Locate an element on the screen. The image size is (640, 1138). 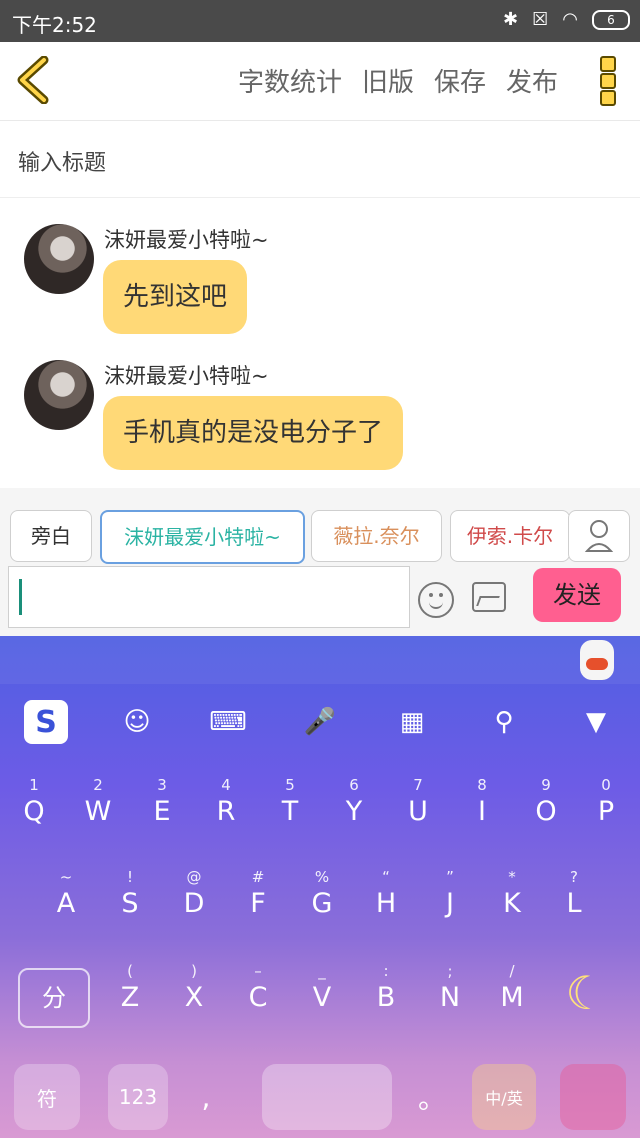
comma-key: , is located at coordinates (206, 1097).